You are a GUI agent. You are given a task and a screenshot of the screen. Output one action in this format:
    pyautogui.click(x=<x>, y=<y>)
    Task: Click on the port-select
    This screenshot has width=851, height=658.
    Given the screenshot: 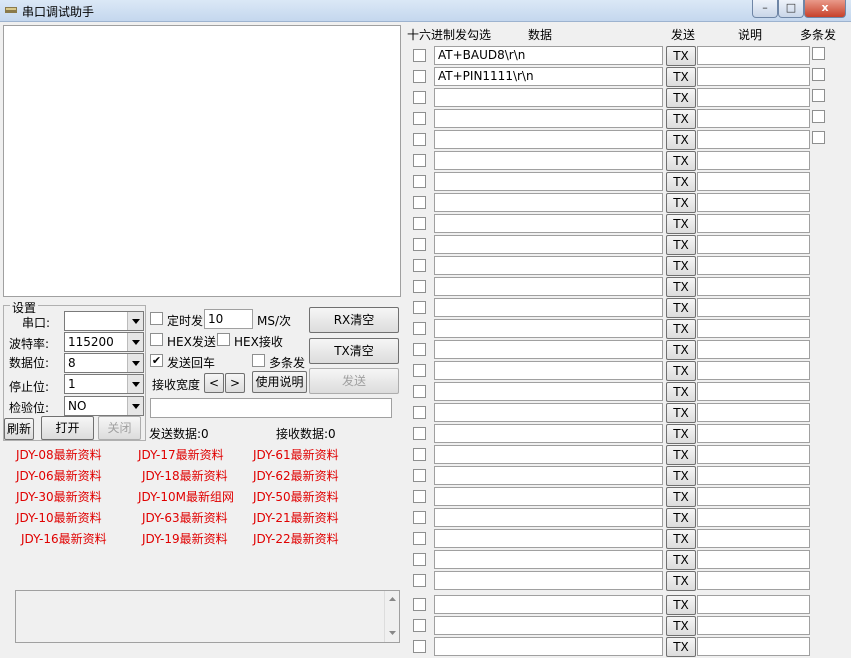 What is the action you would take?
    pyautogui.click(x=104, y=321)
    